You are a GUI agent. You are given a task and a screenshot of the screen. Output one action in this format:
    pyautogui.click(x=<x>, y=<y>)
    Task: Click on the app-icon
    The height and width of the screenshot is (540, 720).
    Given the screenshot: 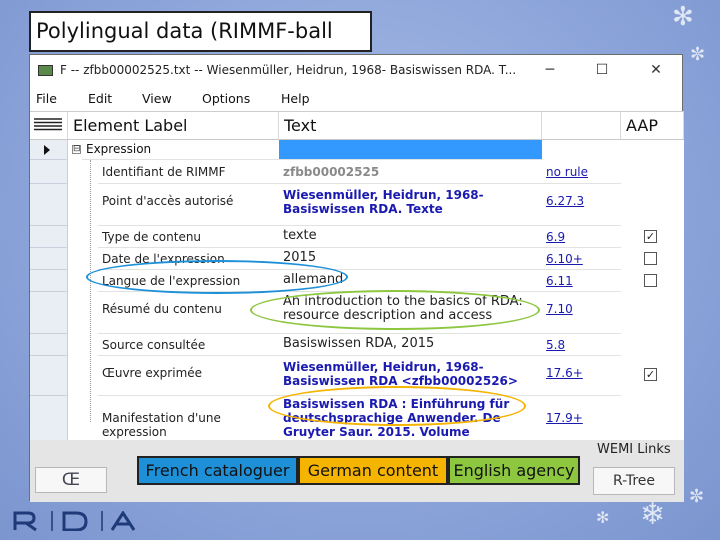 What is the action you would take?
    pyautogui.click(x=45, y=70)
    